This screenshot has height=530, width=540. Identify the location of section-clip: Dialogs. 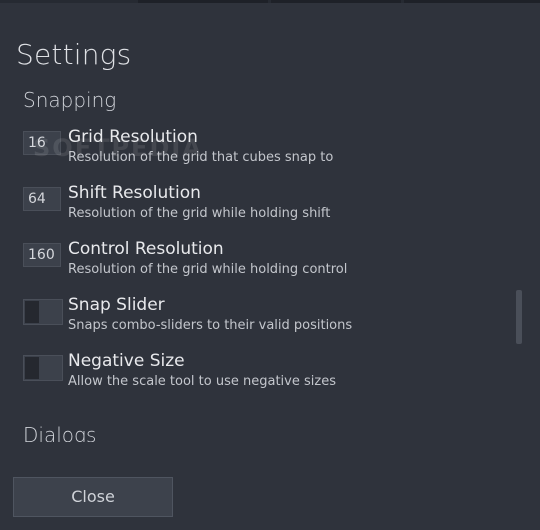
(270, 431).